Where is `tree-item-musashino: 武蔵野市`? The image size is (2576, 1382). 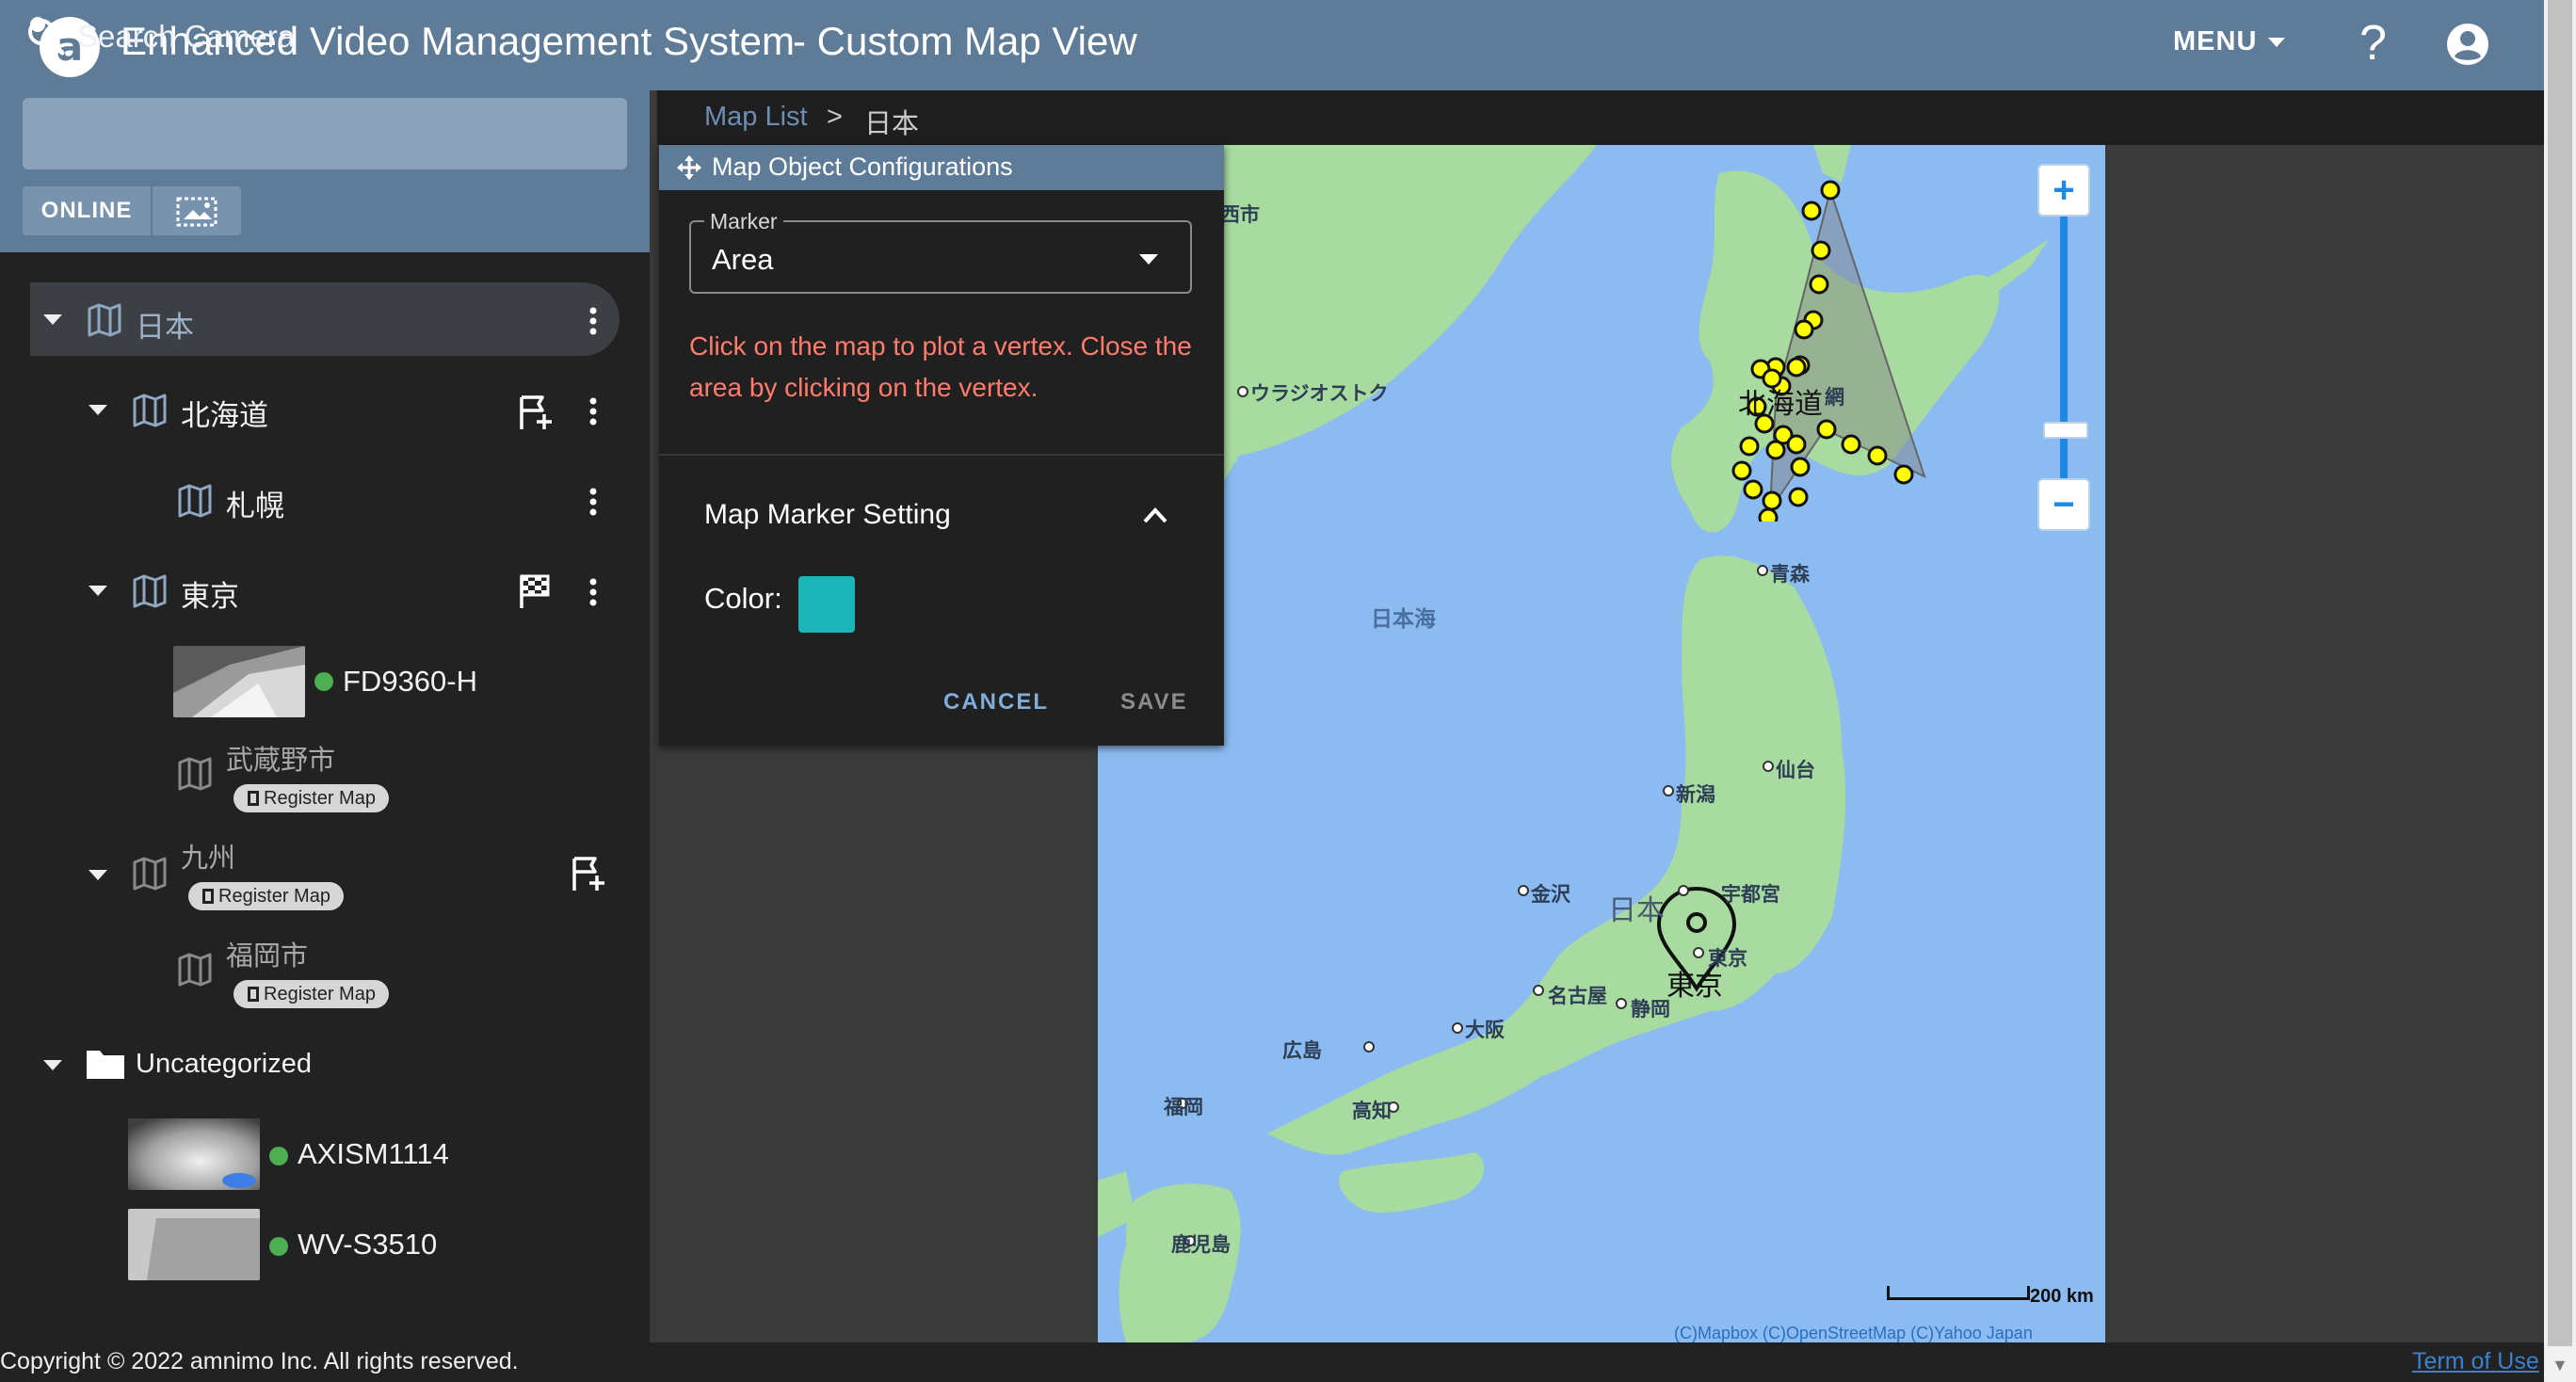
tree-item-musashino: 武蔵野市 is located at coordinates (280, 758).